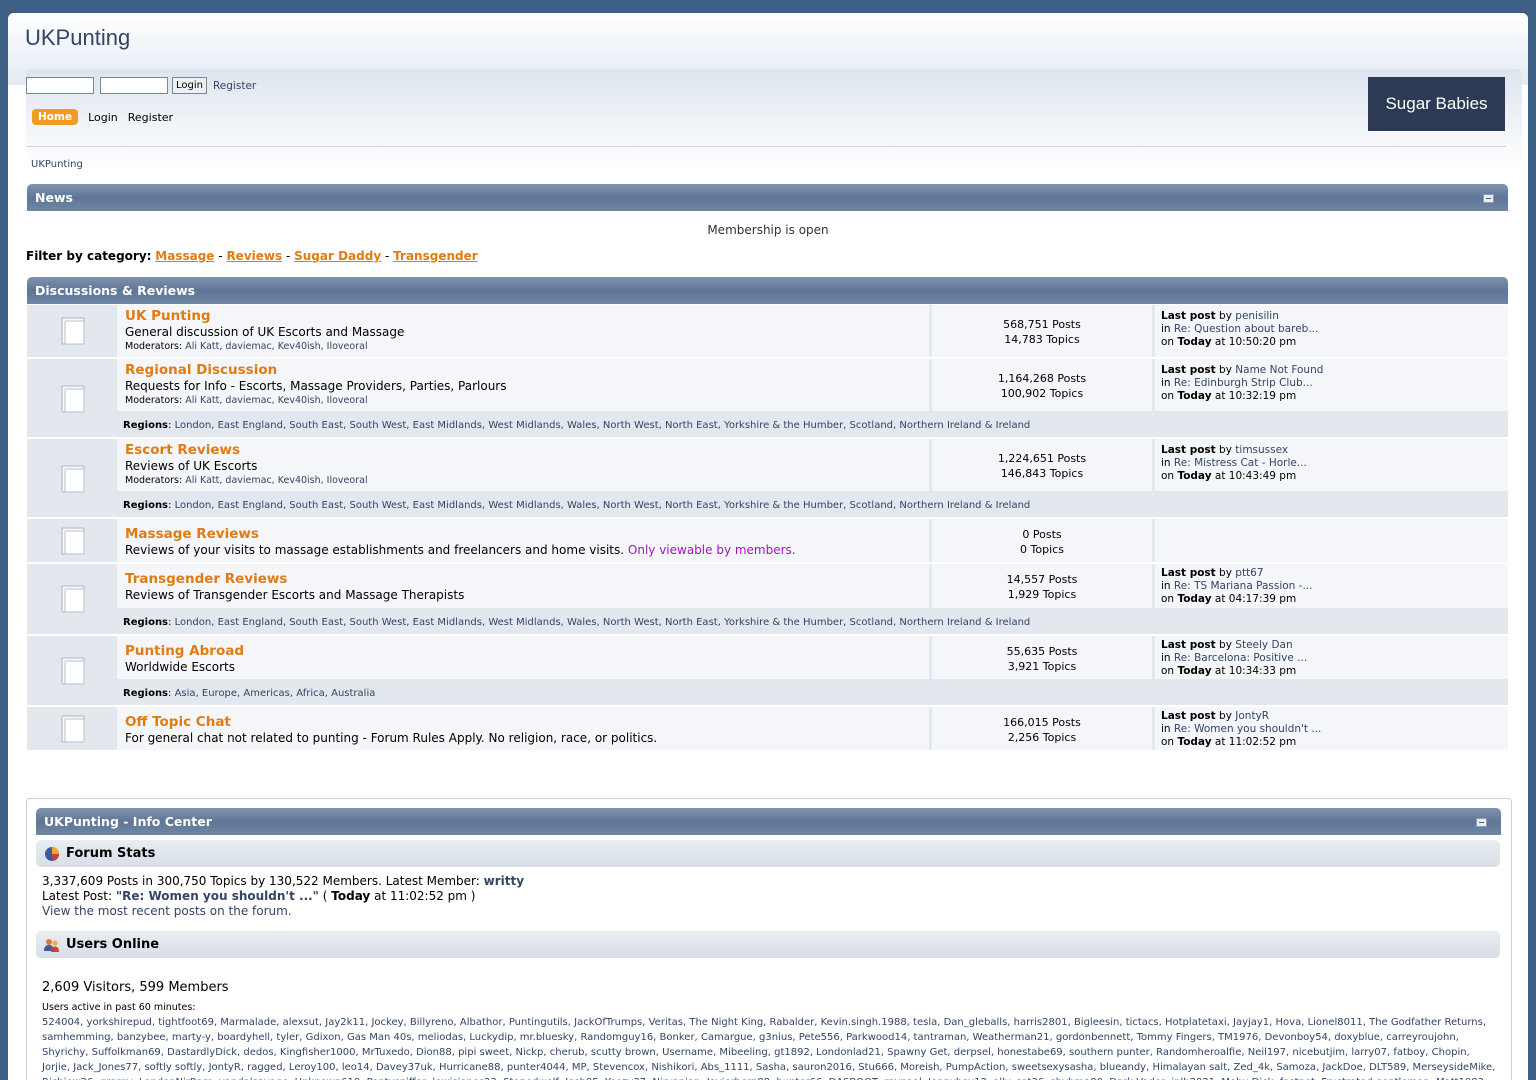  Describe the element at coordinates (189, 85) in the screenshot. I see `login-button: Login` at that location.